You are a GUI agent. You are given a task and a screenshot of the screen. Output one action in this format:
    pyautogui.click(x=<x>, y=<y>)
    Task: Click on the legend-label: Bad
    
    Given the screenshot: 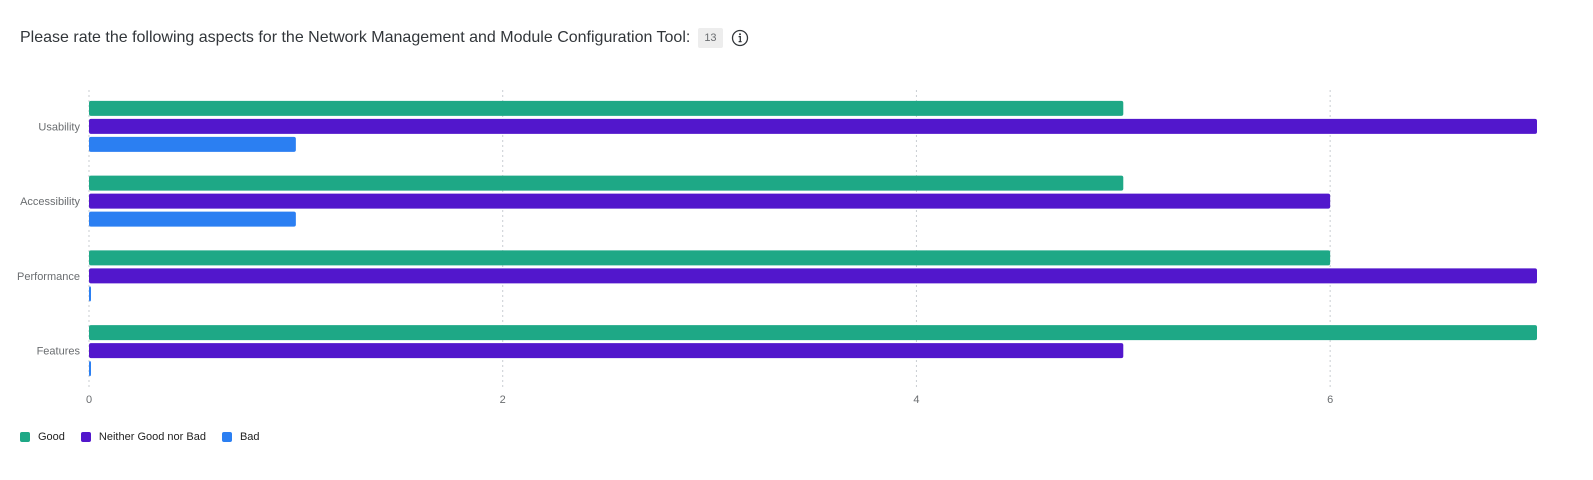 What is the action you would take?
    pyautogui.click(x=249, y=437)
    